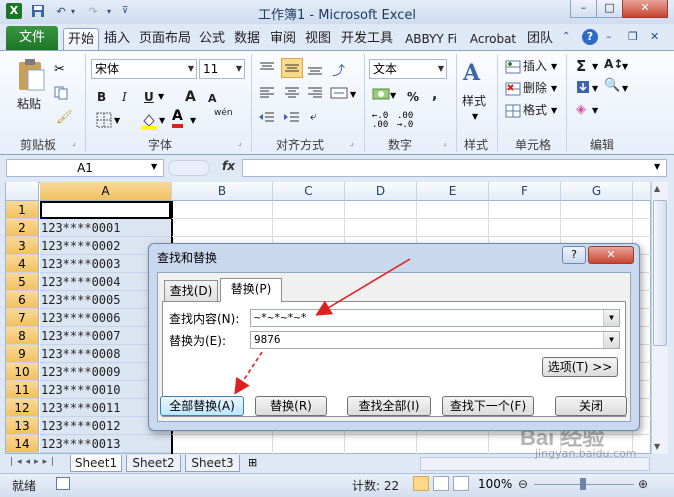  What do you see at coordinates (248, 373) in the screenshot?
I see `arrow-to-replace-all` at bounding box center [248, 373].